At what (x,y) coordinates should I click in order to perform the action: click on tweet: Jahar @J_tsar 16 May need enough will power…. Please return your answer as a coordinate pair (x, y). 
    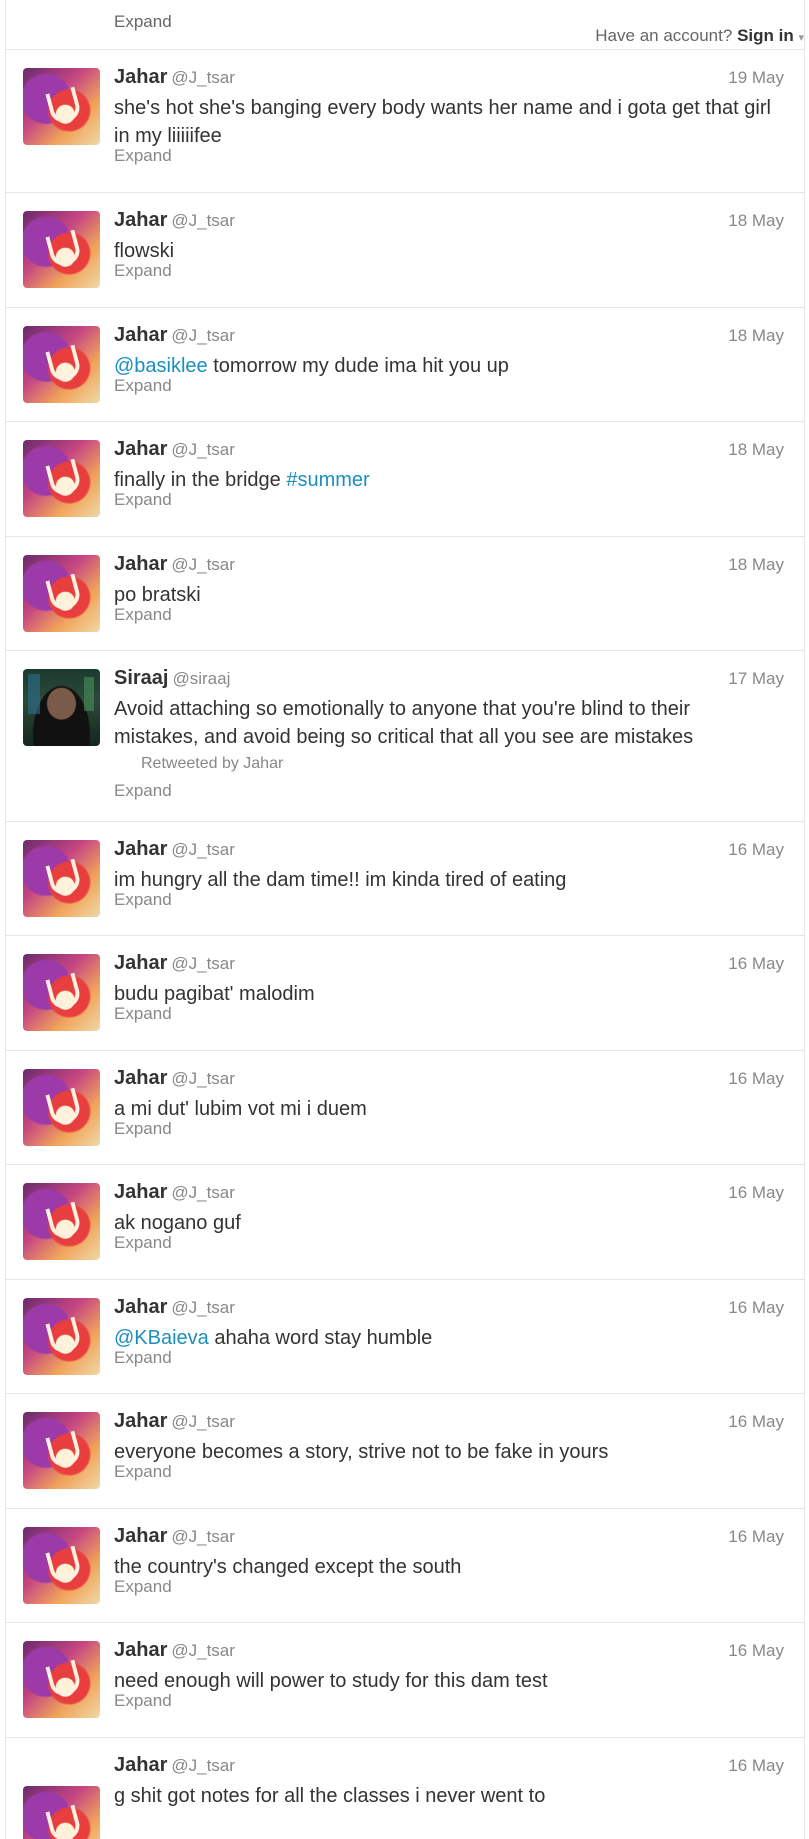
    Looking at the image, I should click on (405, 1679).